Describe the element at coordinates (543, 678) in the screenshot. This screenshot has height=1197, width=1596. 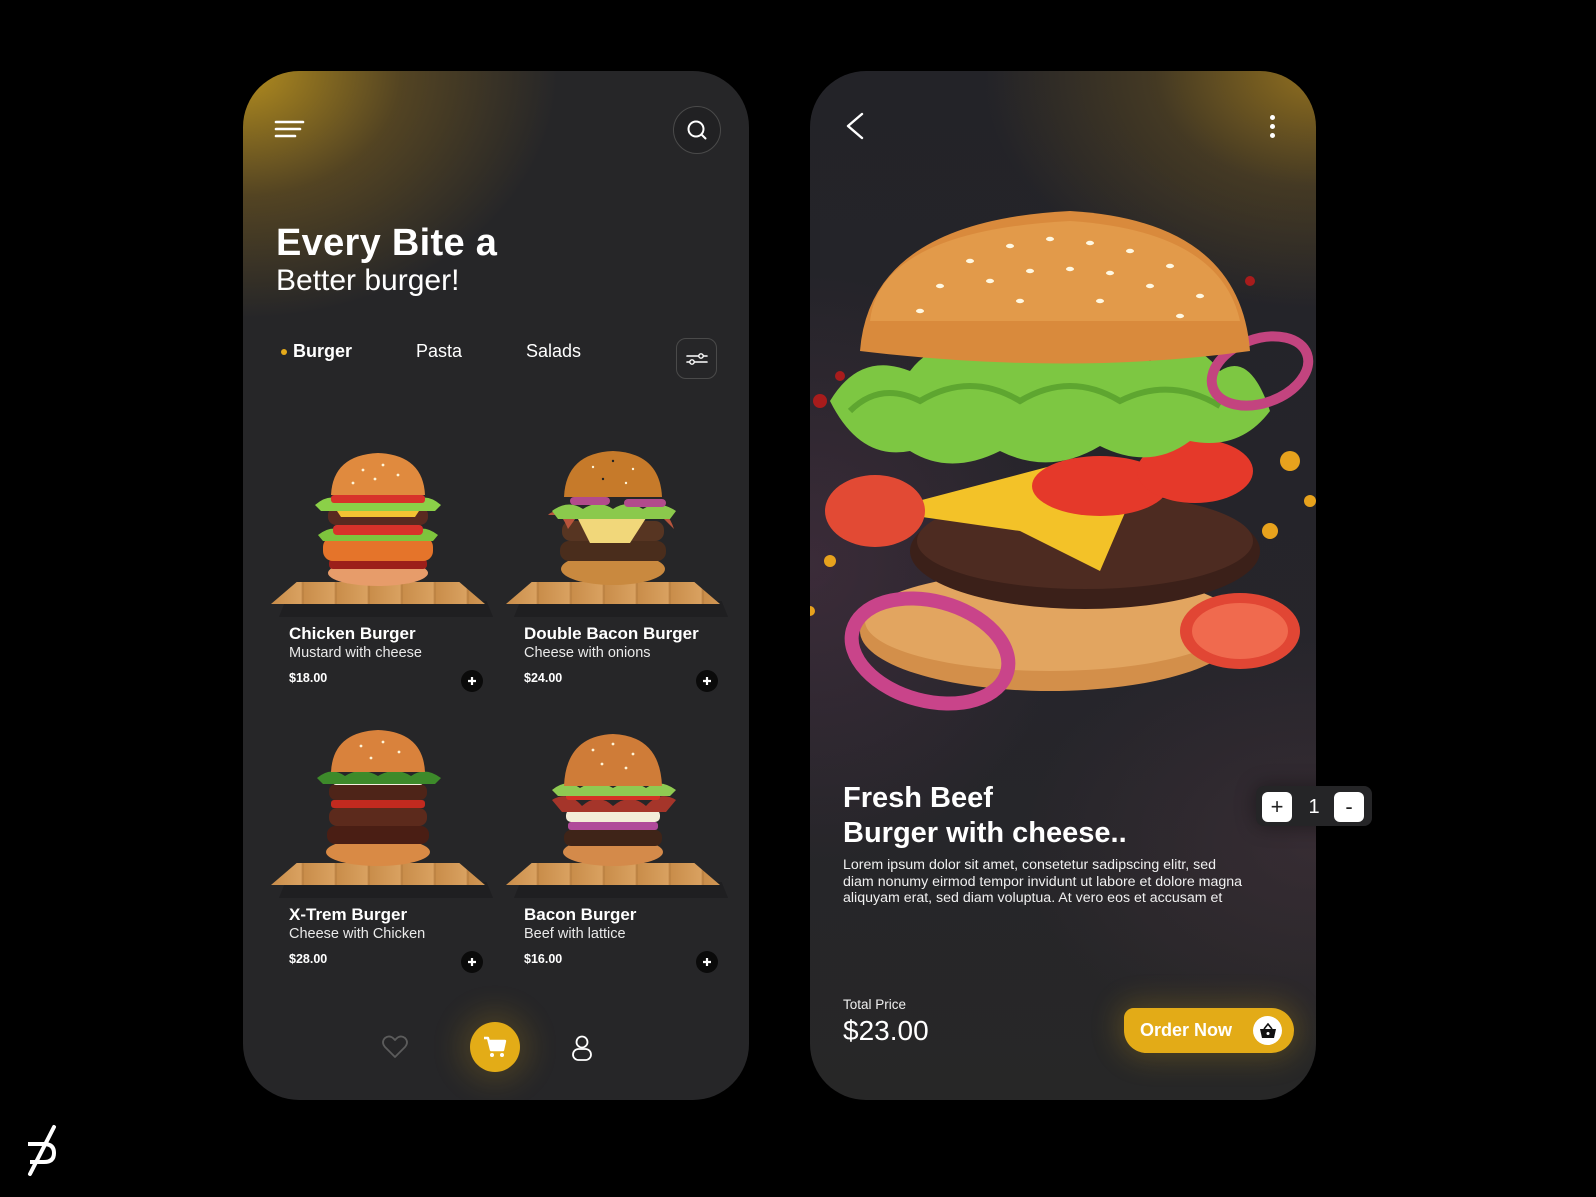
I see `product-price: $24.00` at that location.